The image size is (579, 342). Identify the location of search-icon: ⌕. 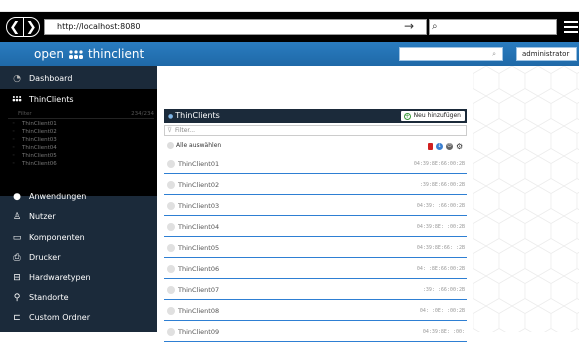
(494, 54).